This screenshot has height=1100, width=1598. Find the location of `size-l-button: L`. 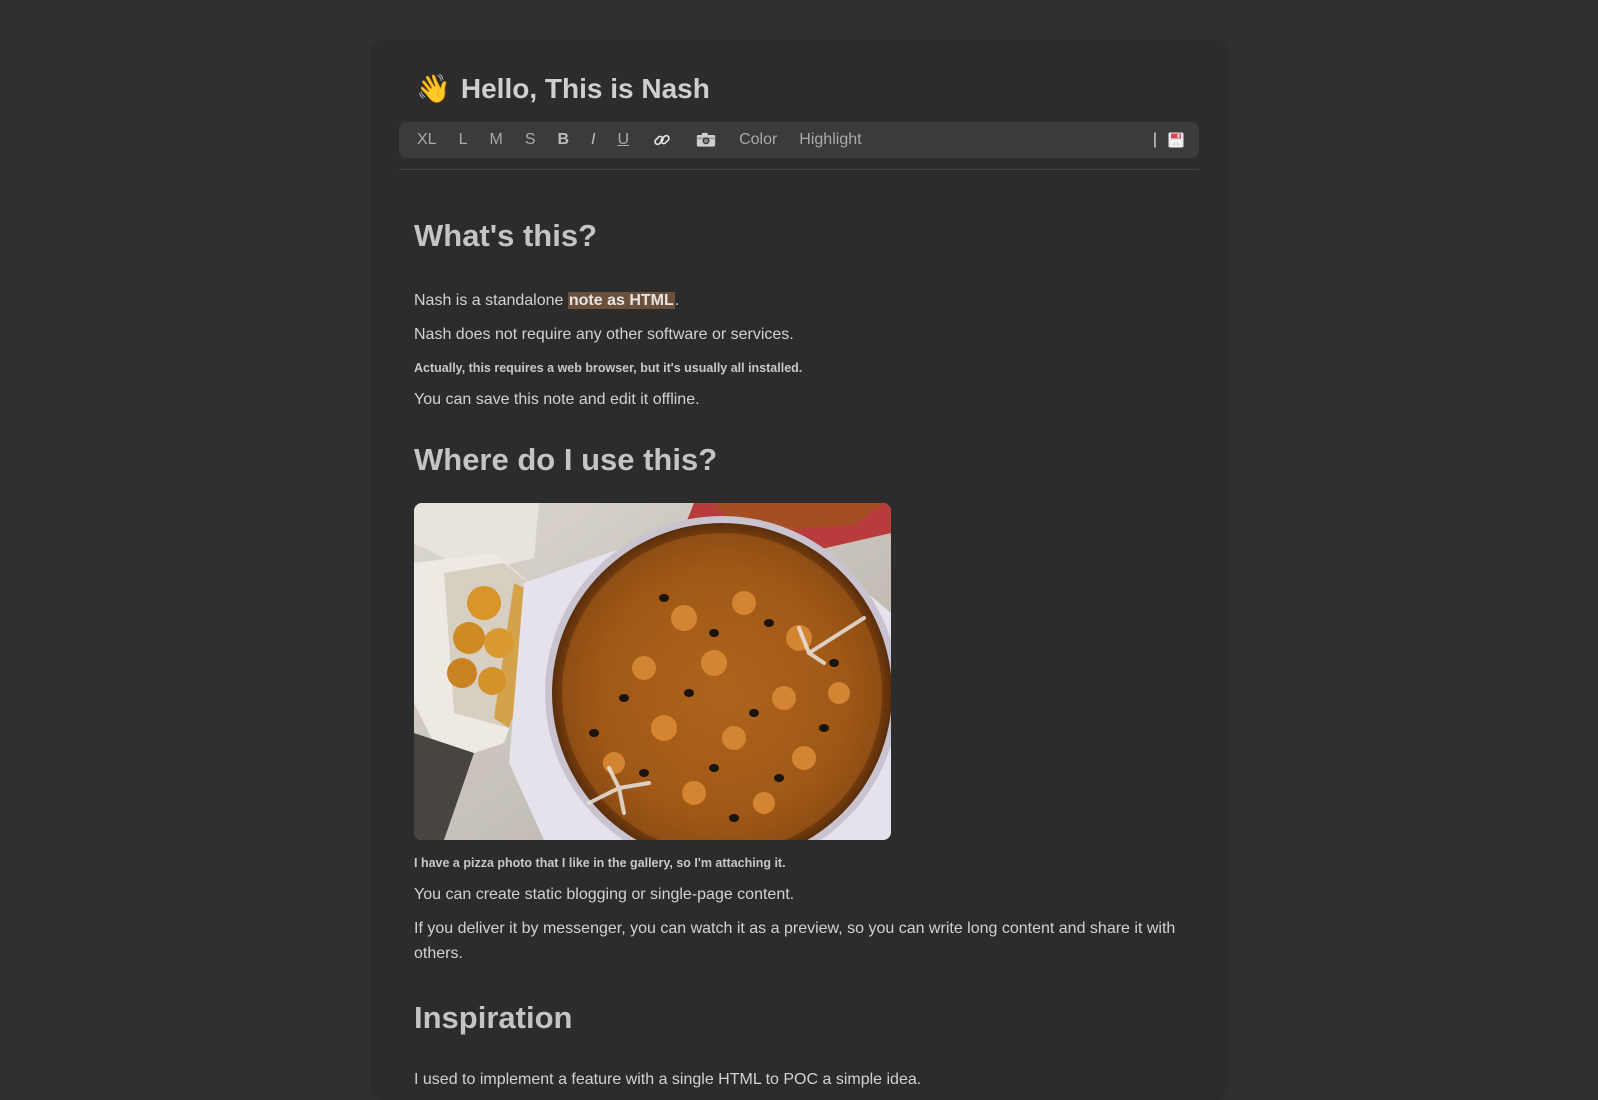

size-l-button: L is located at coordinates (463, 140).